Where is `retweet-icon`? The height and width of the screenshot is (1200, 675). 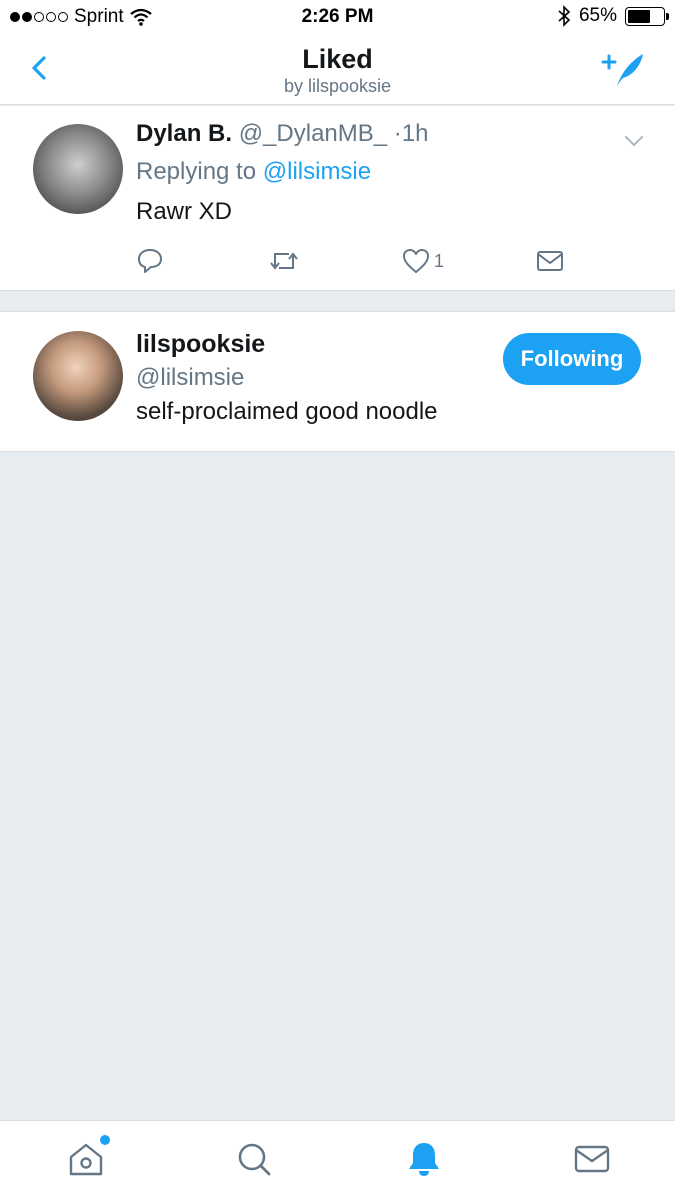 retweet-icon is located at coordinates (284, 261).